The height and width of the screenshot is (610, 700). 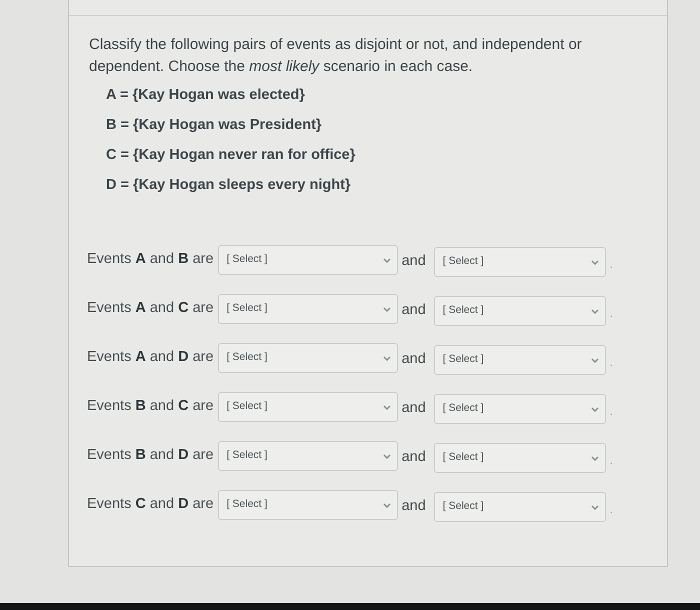 What do you see at coordinates (231, 155) in the screenshot?
I see `event-definition: C = {Kay Hogan never ran for office}` at bounding box center [231, 155].